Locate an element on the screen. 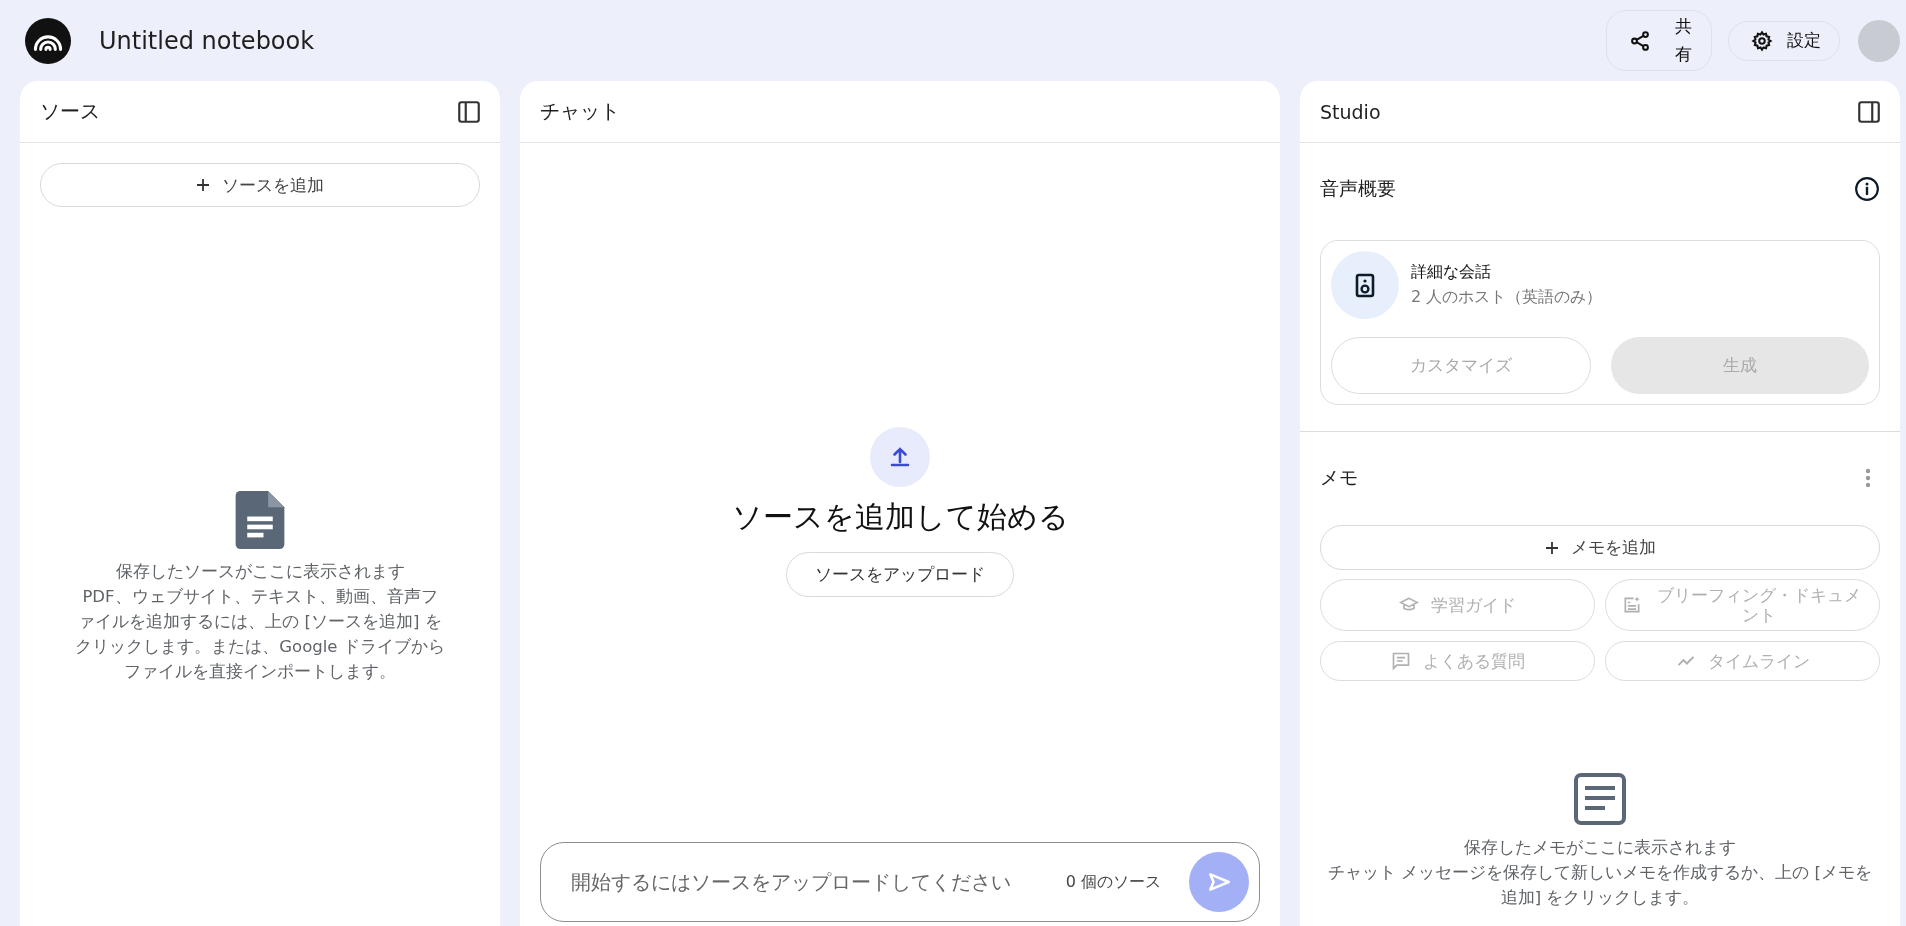 This screenshot has height=926, width=1906. settings-icon is located at coordinates (1762, 40).